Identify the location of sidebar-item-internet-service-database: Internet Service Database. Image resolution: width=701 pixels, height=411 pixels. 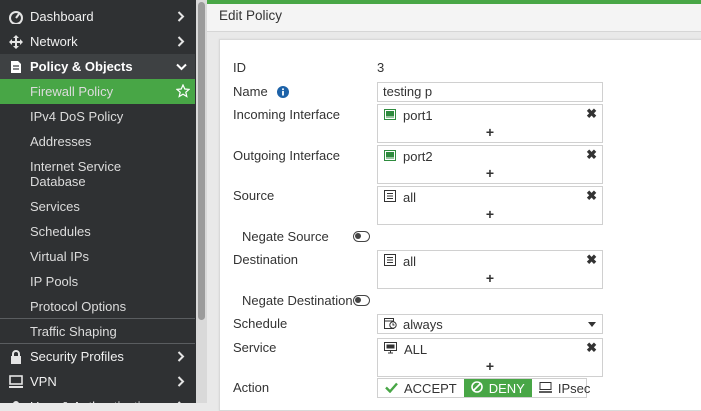
(97, 174).